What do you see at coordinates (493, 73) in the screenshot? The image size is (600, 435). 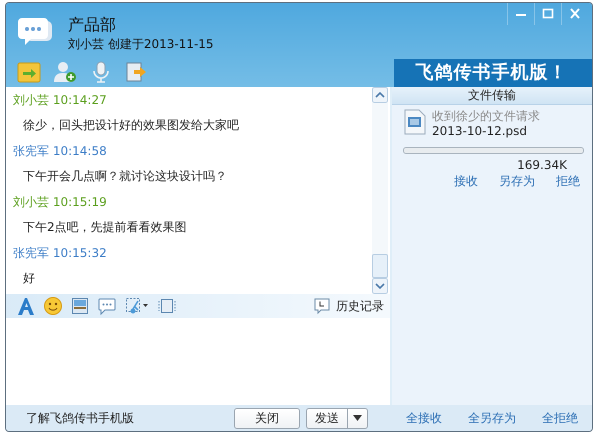 I see `promo-banner: 飞鸽传书手机版！` at bounding box center [493, 73].